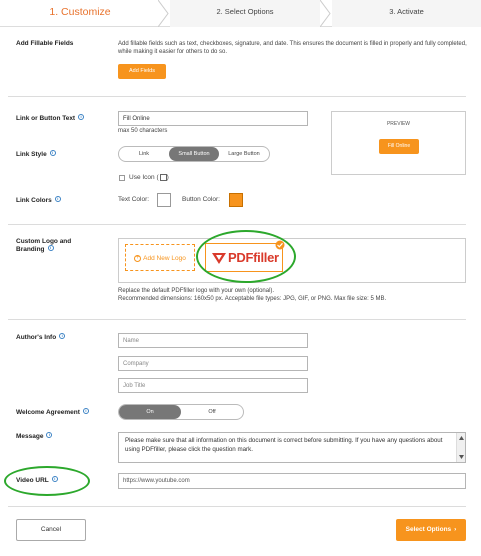  What do you see at coordinates (236, 200) in the screenshot?
I see `button-color-swatch` at bounding box center [236, 200].